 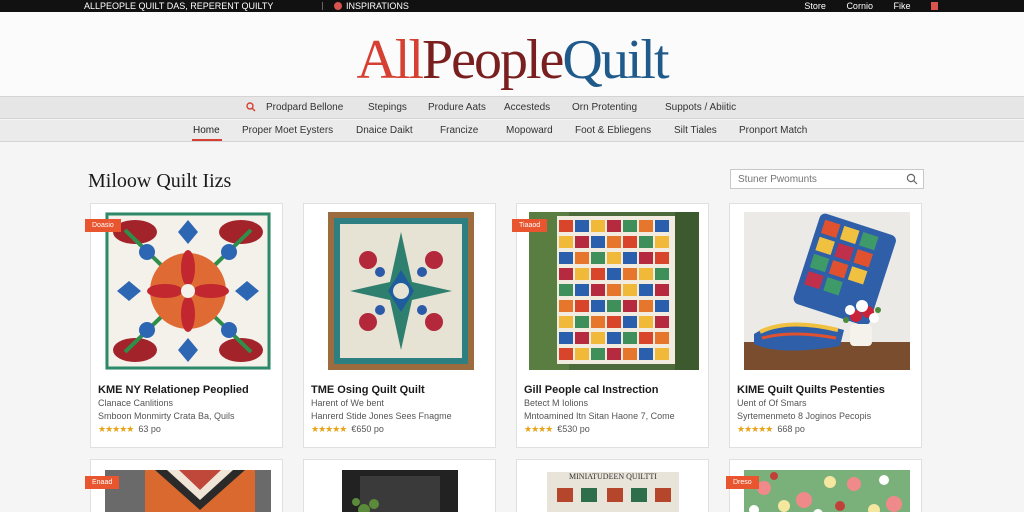 I want to click on topbar-tagline: ALLPEOPLE QUILT DAS, REPERENT QUILTY, so click(x=179, y=6).